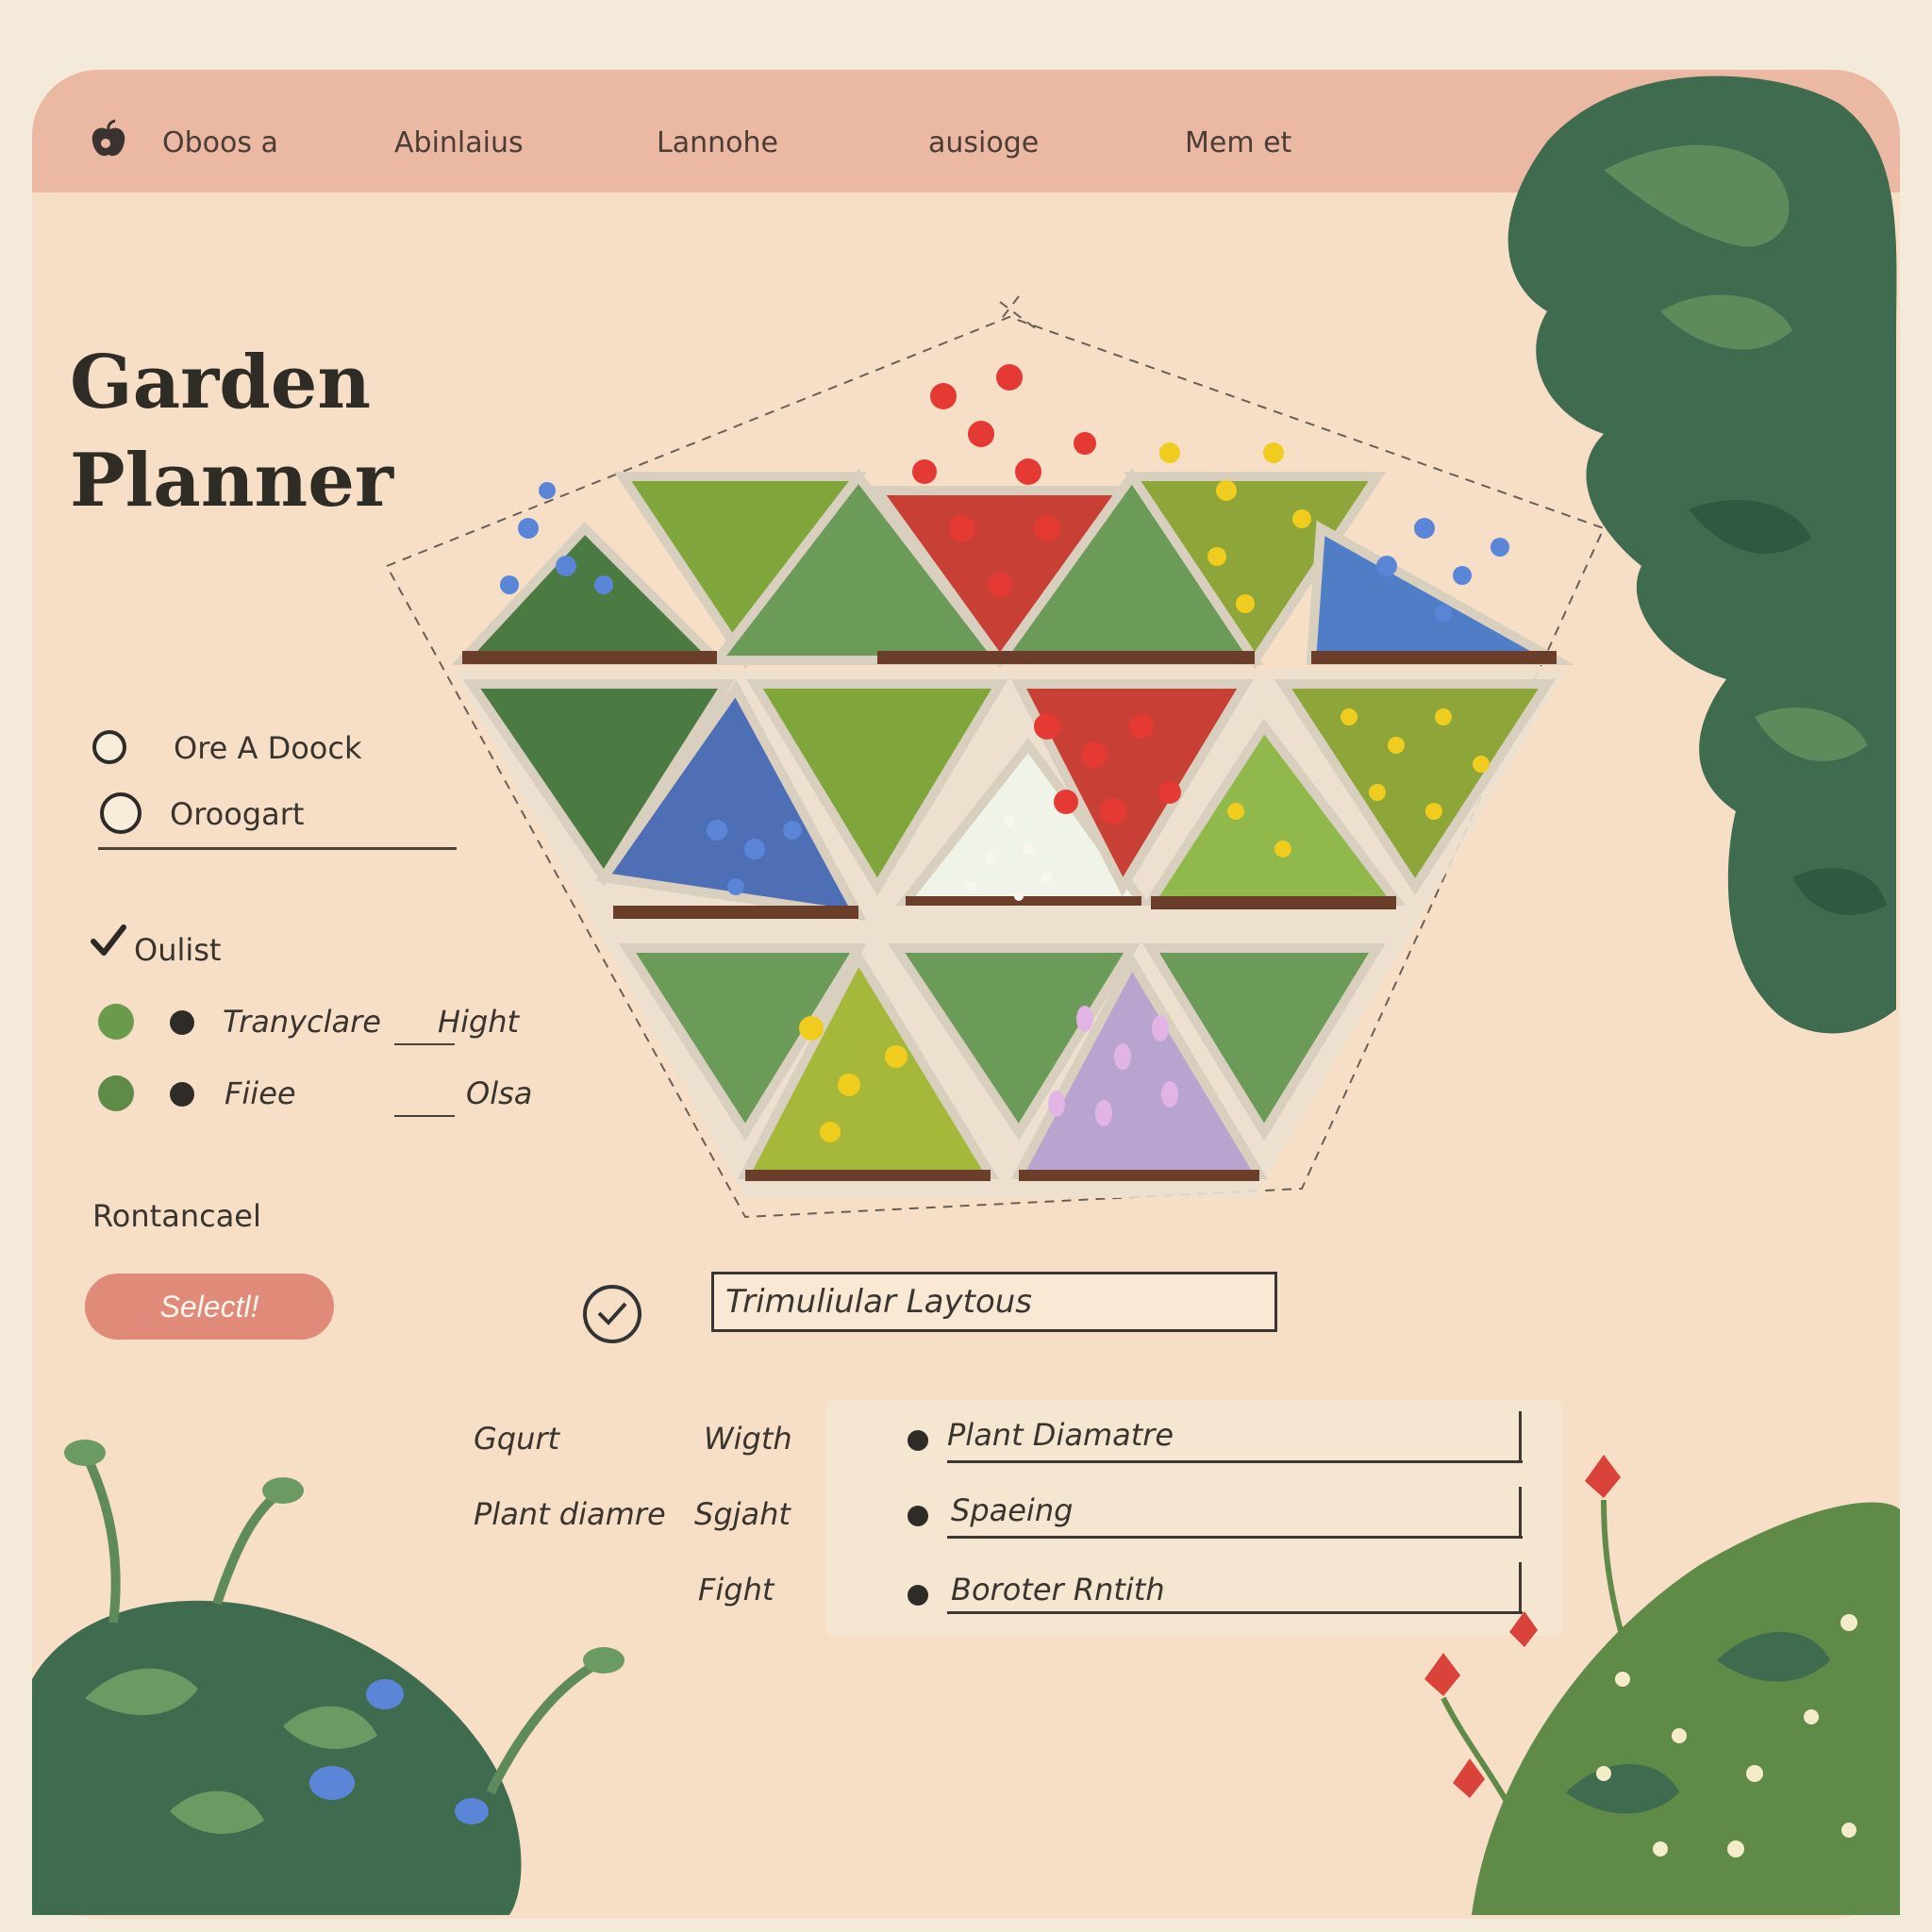  Describe the element at coordinates (328, 1677) in the screenshot. I see `bush-bottom-left` at that location.